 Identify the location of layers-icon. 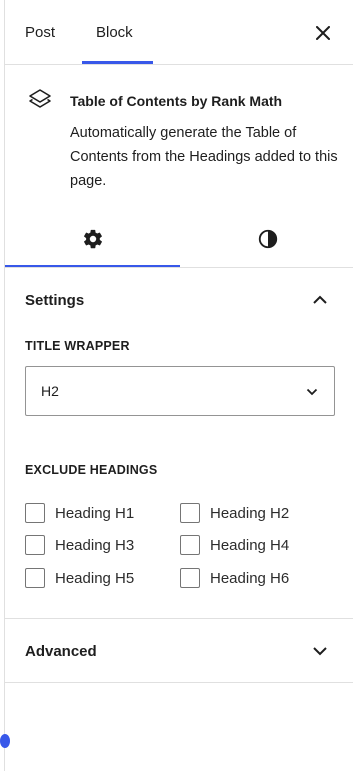
(40, 98).